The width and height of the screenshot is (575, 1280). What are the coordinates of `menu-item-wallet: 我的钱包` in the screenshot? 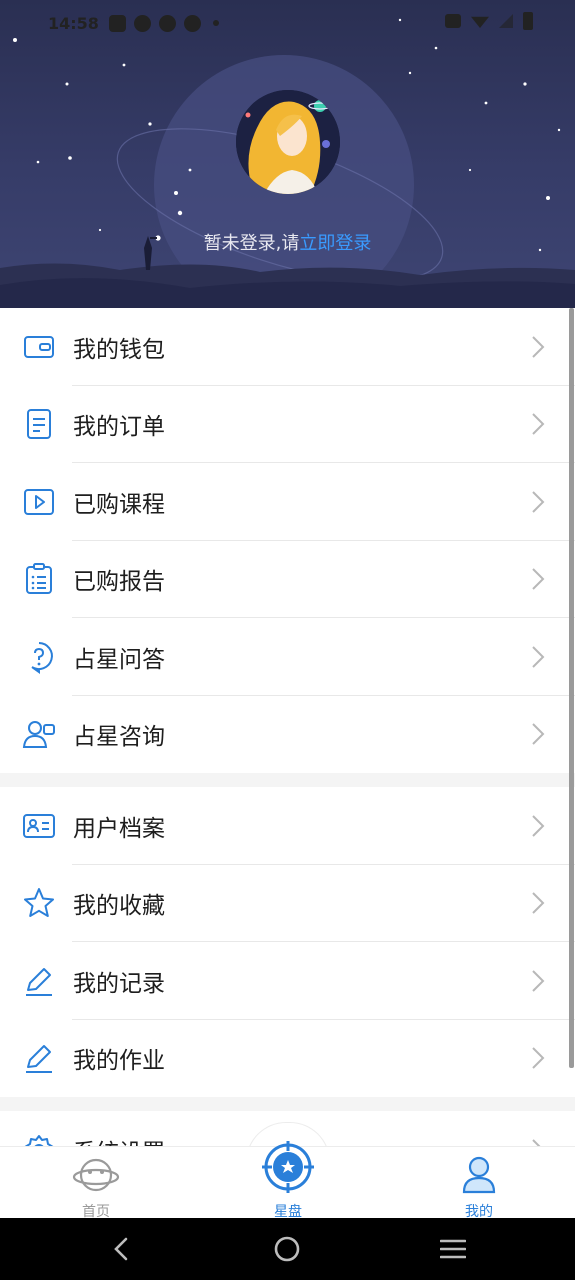 It's located at (287, 347).